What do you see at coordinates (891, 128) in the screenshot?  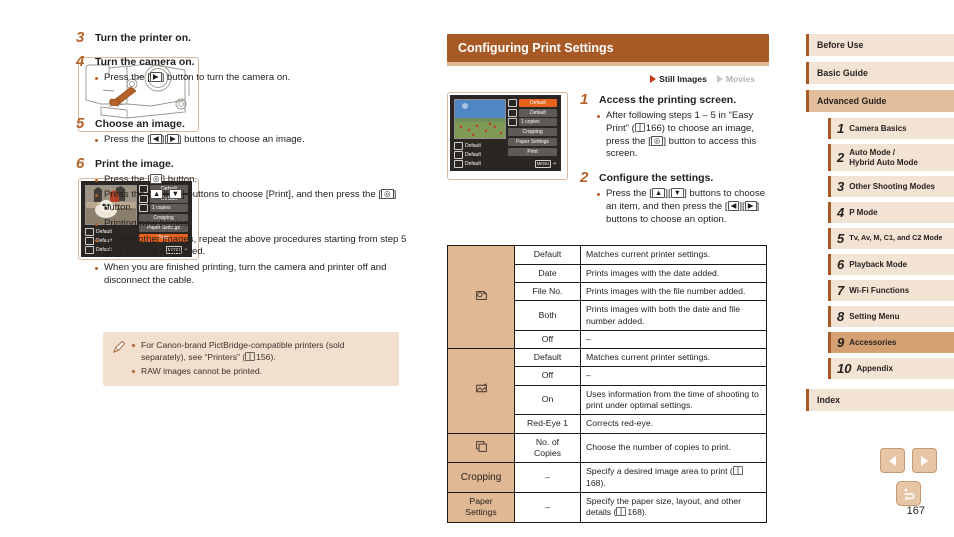 I see `sidebar-item-camera-basics: 1 Camera Basics` at bounding box center [891, 128].